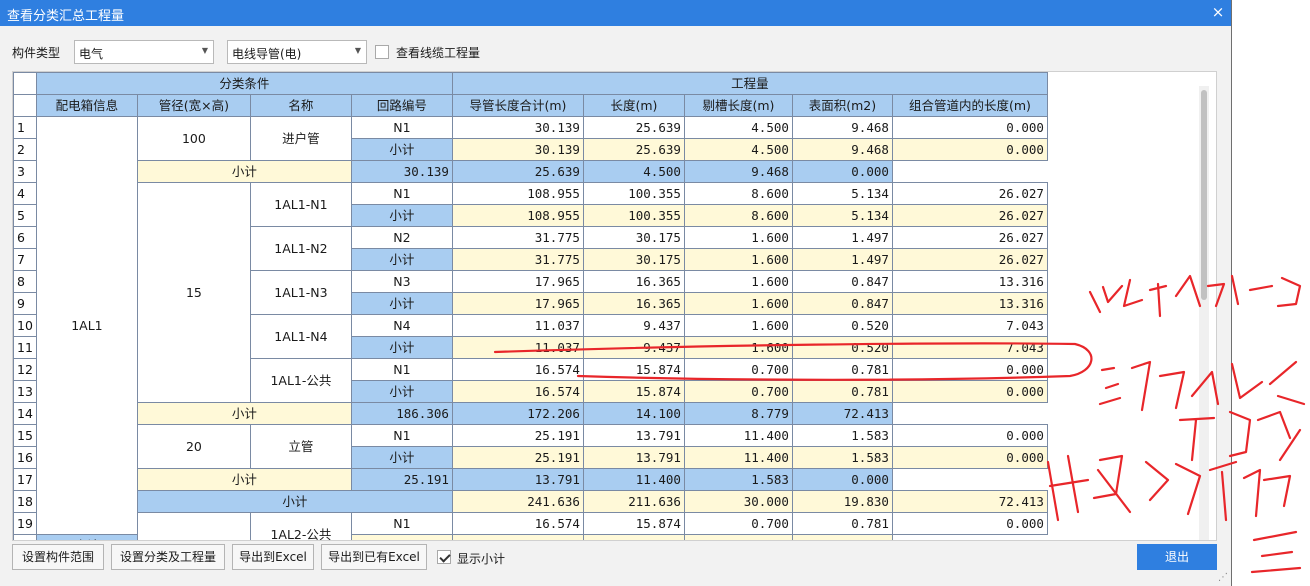 The image size is (1310, 586). I want to click on subtype-value: 电线导管(电), so click(267, 54).